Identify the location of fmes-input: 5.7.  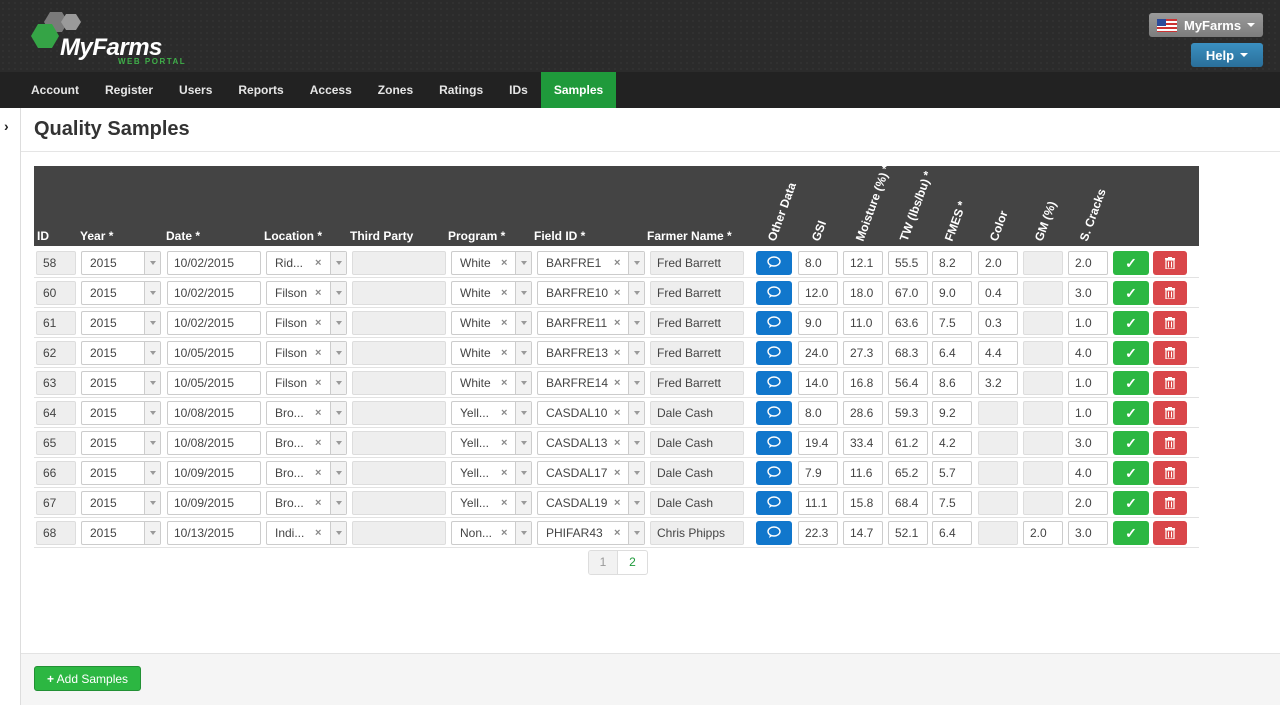
(952, 473).